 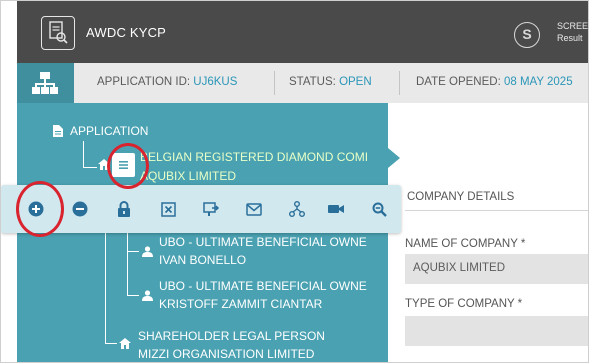 What do you see at coordinates (128, 166) in the screenshot?
I see `annotation-circle-menu` at bounding box center [128, 166].